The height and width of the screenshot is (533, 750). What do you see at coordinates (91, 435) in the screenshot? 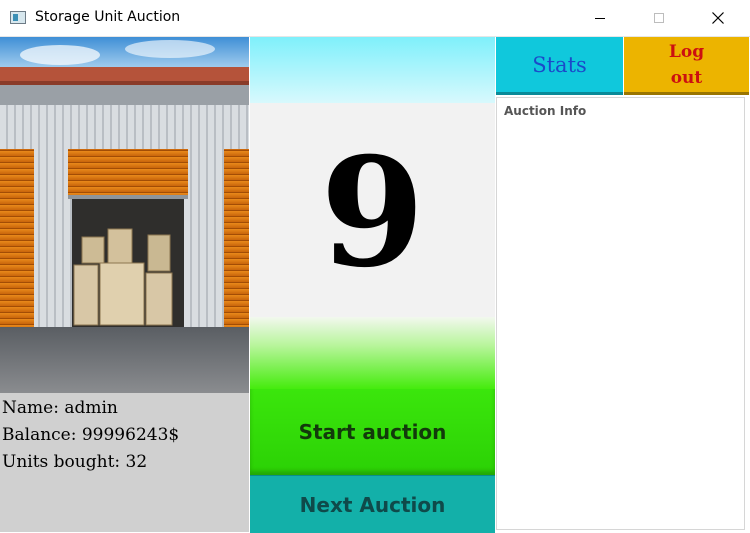
I see `user-balance: Balance: 99996243$` at bounding box center [91, 435].